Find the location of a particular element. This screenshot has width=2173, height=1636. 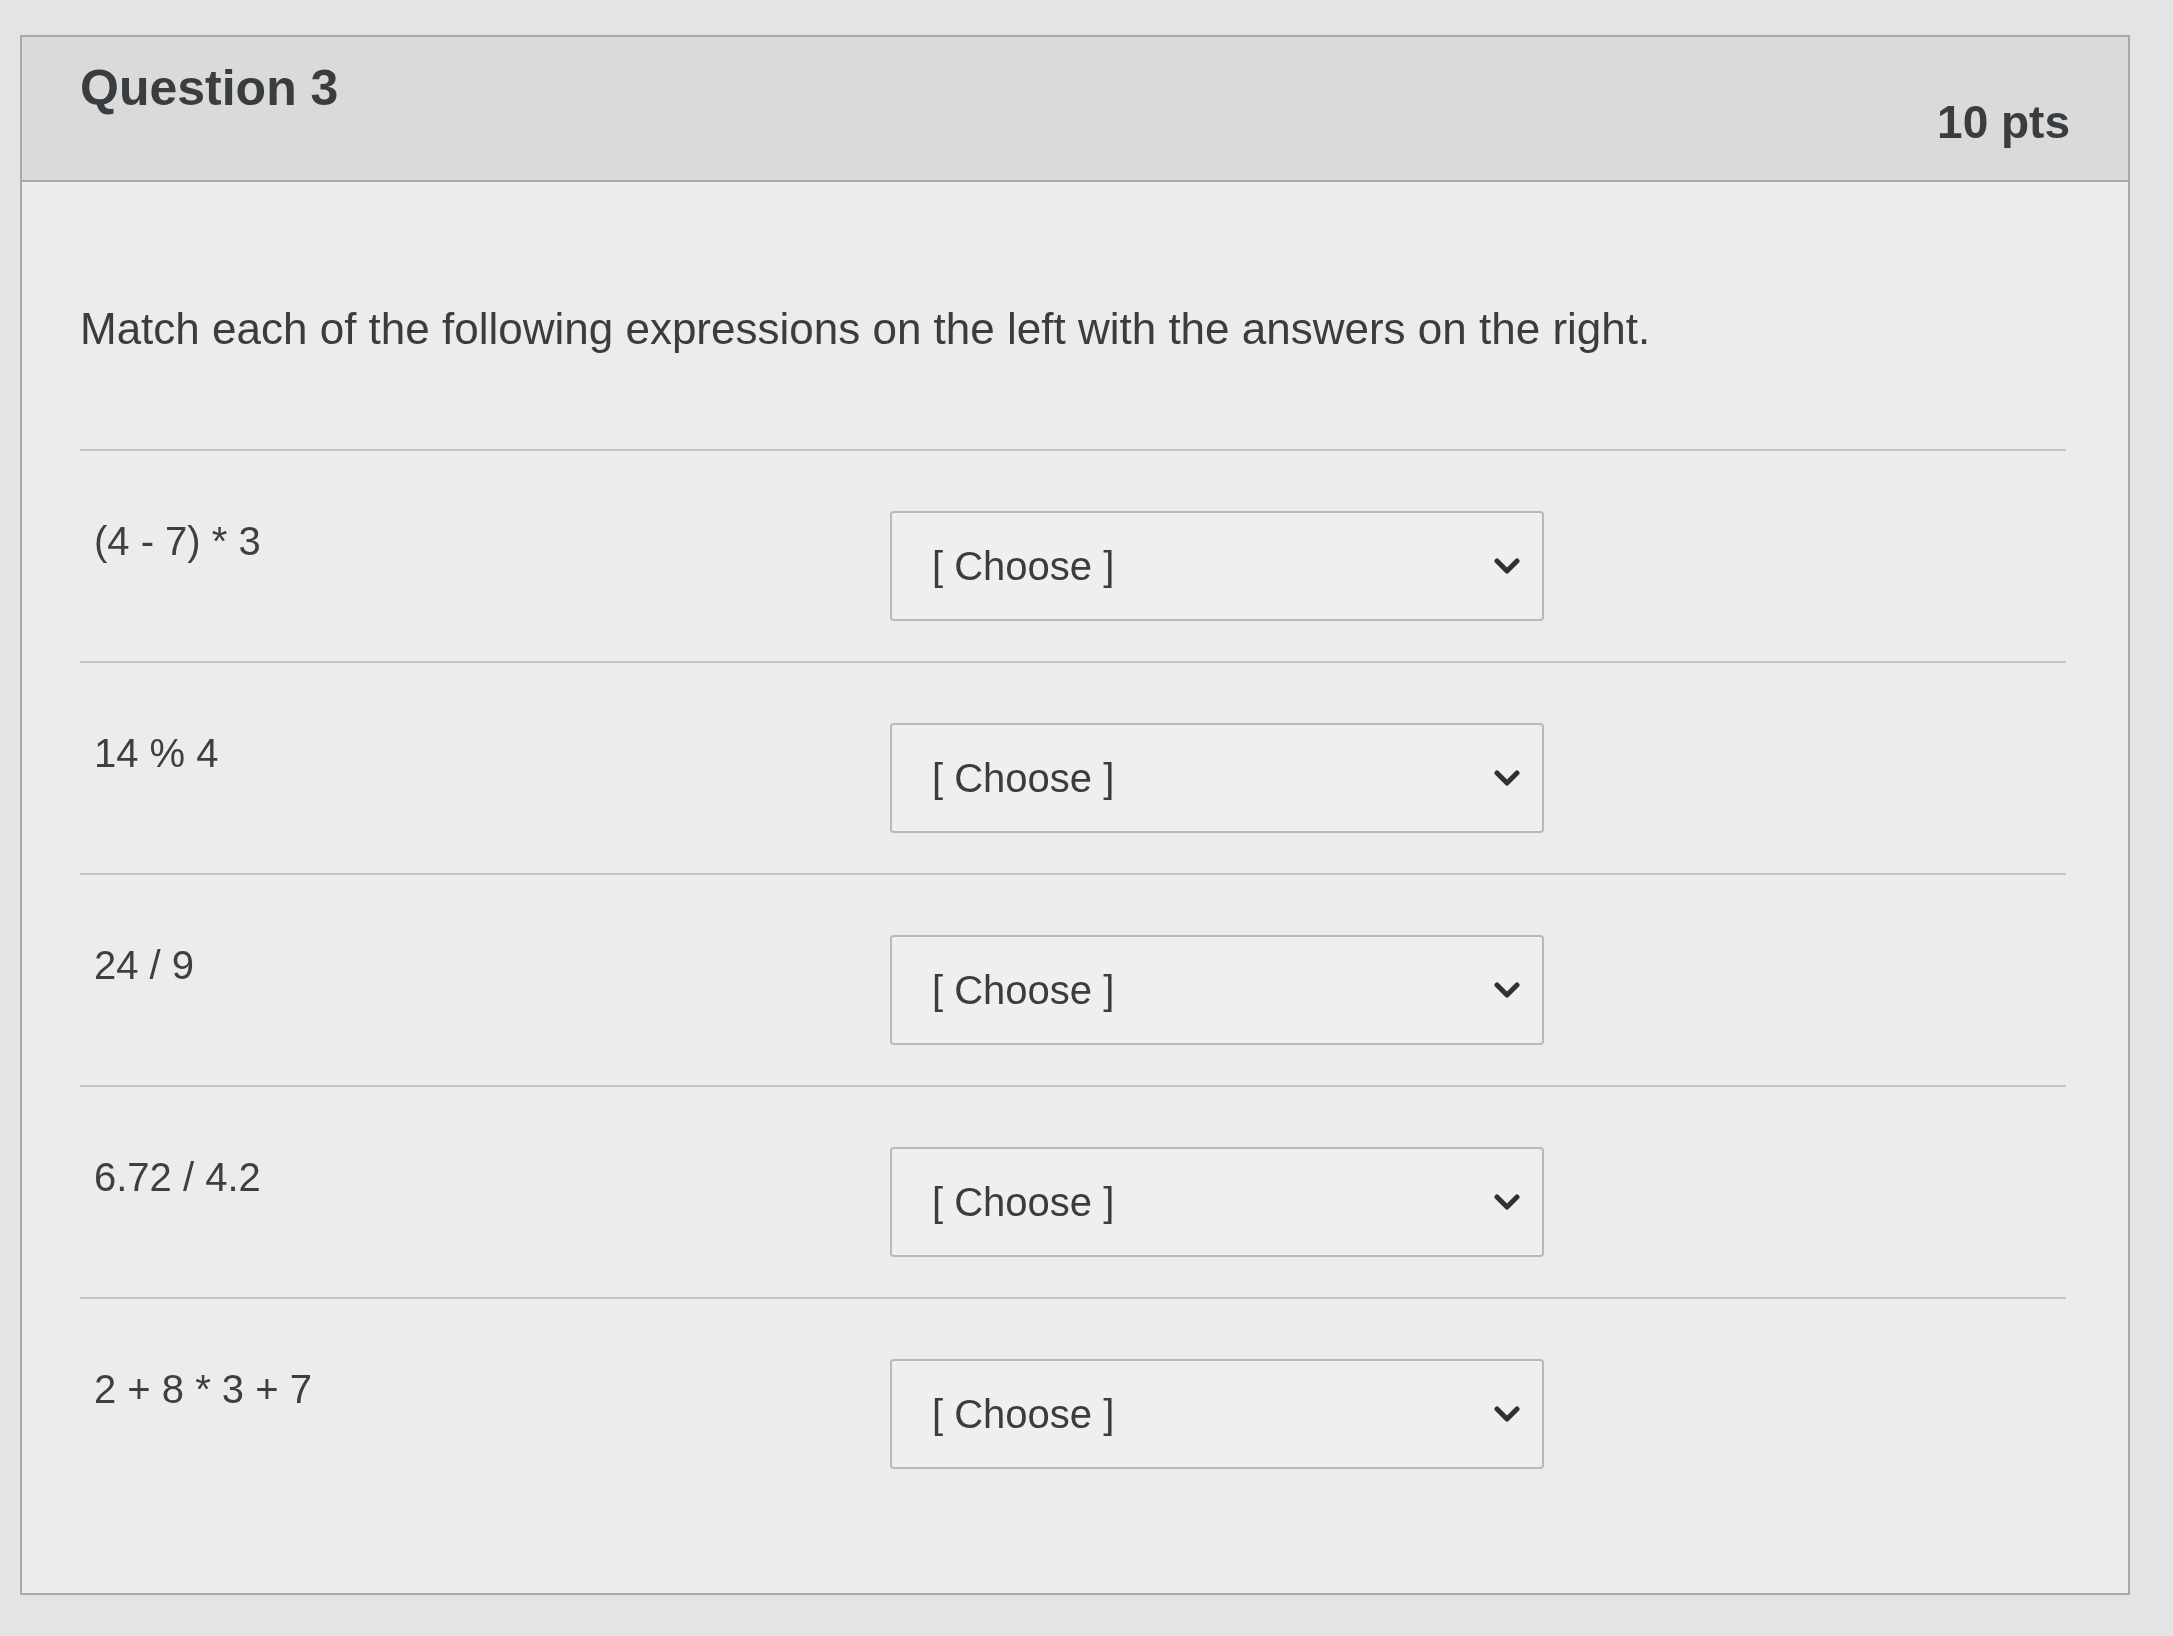

question-title: Question 3 is located at coordinates (209, 88).